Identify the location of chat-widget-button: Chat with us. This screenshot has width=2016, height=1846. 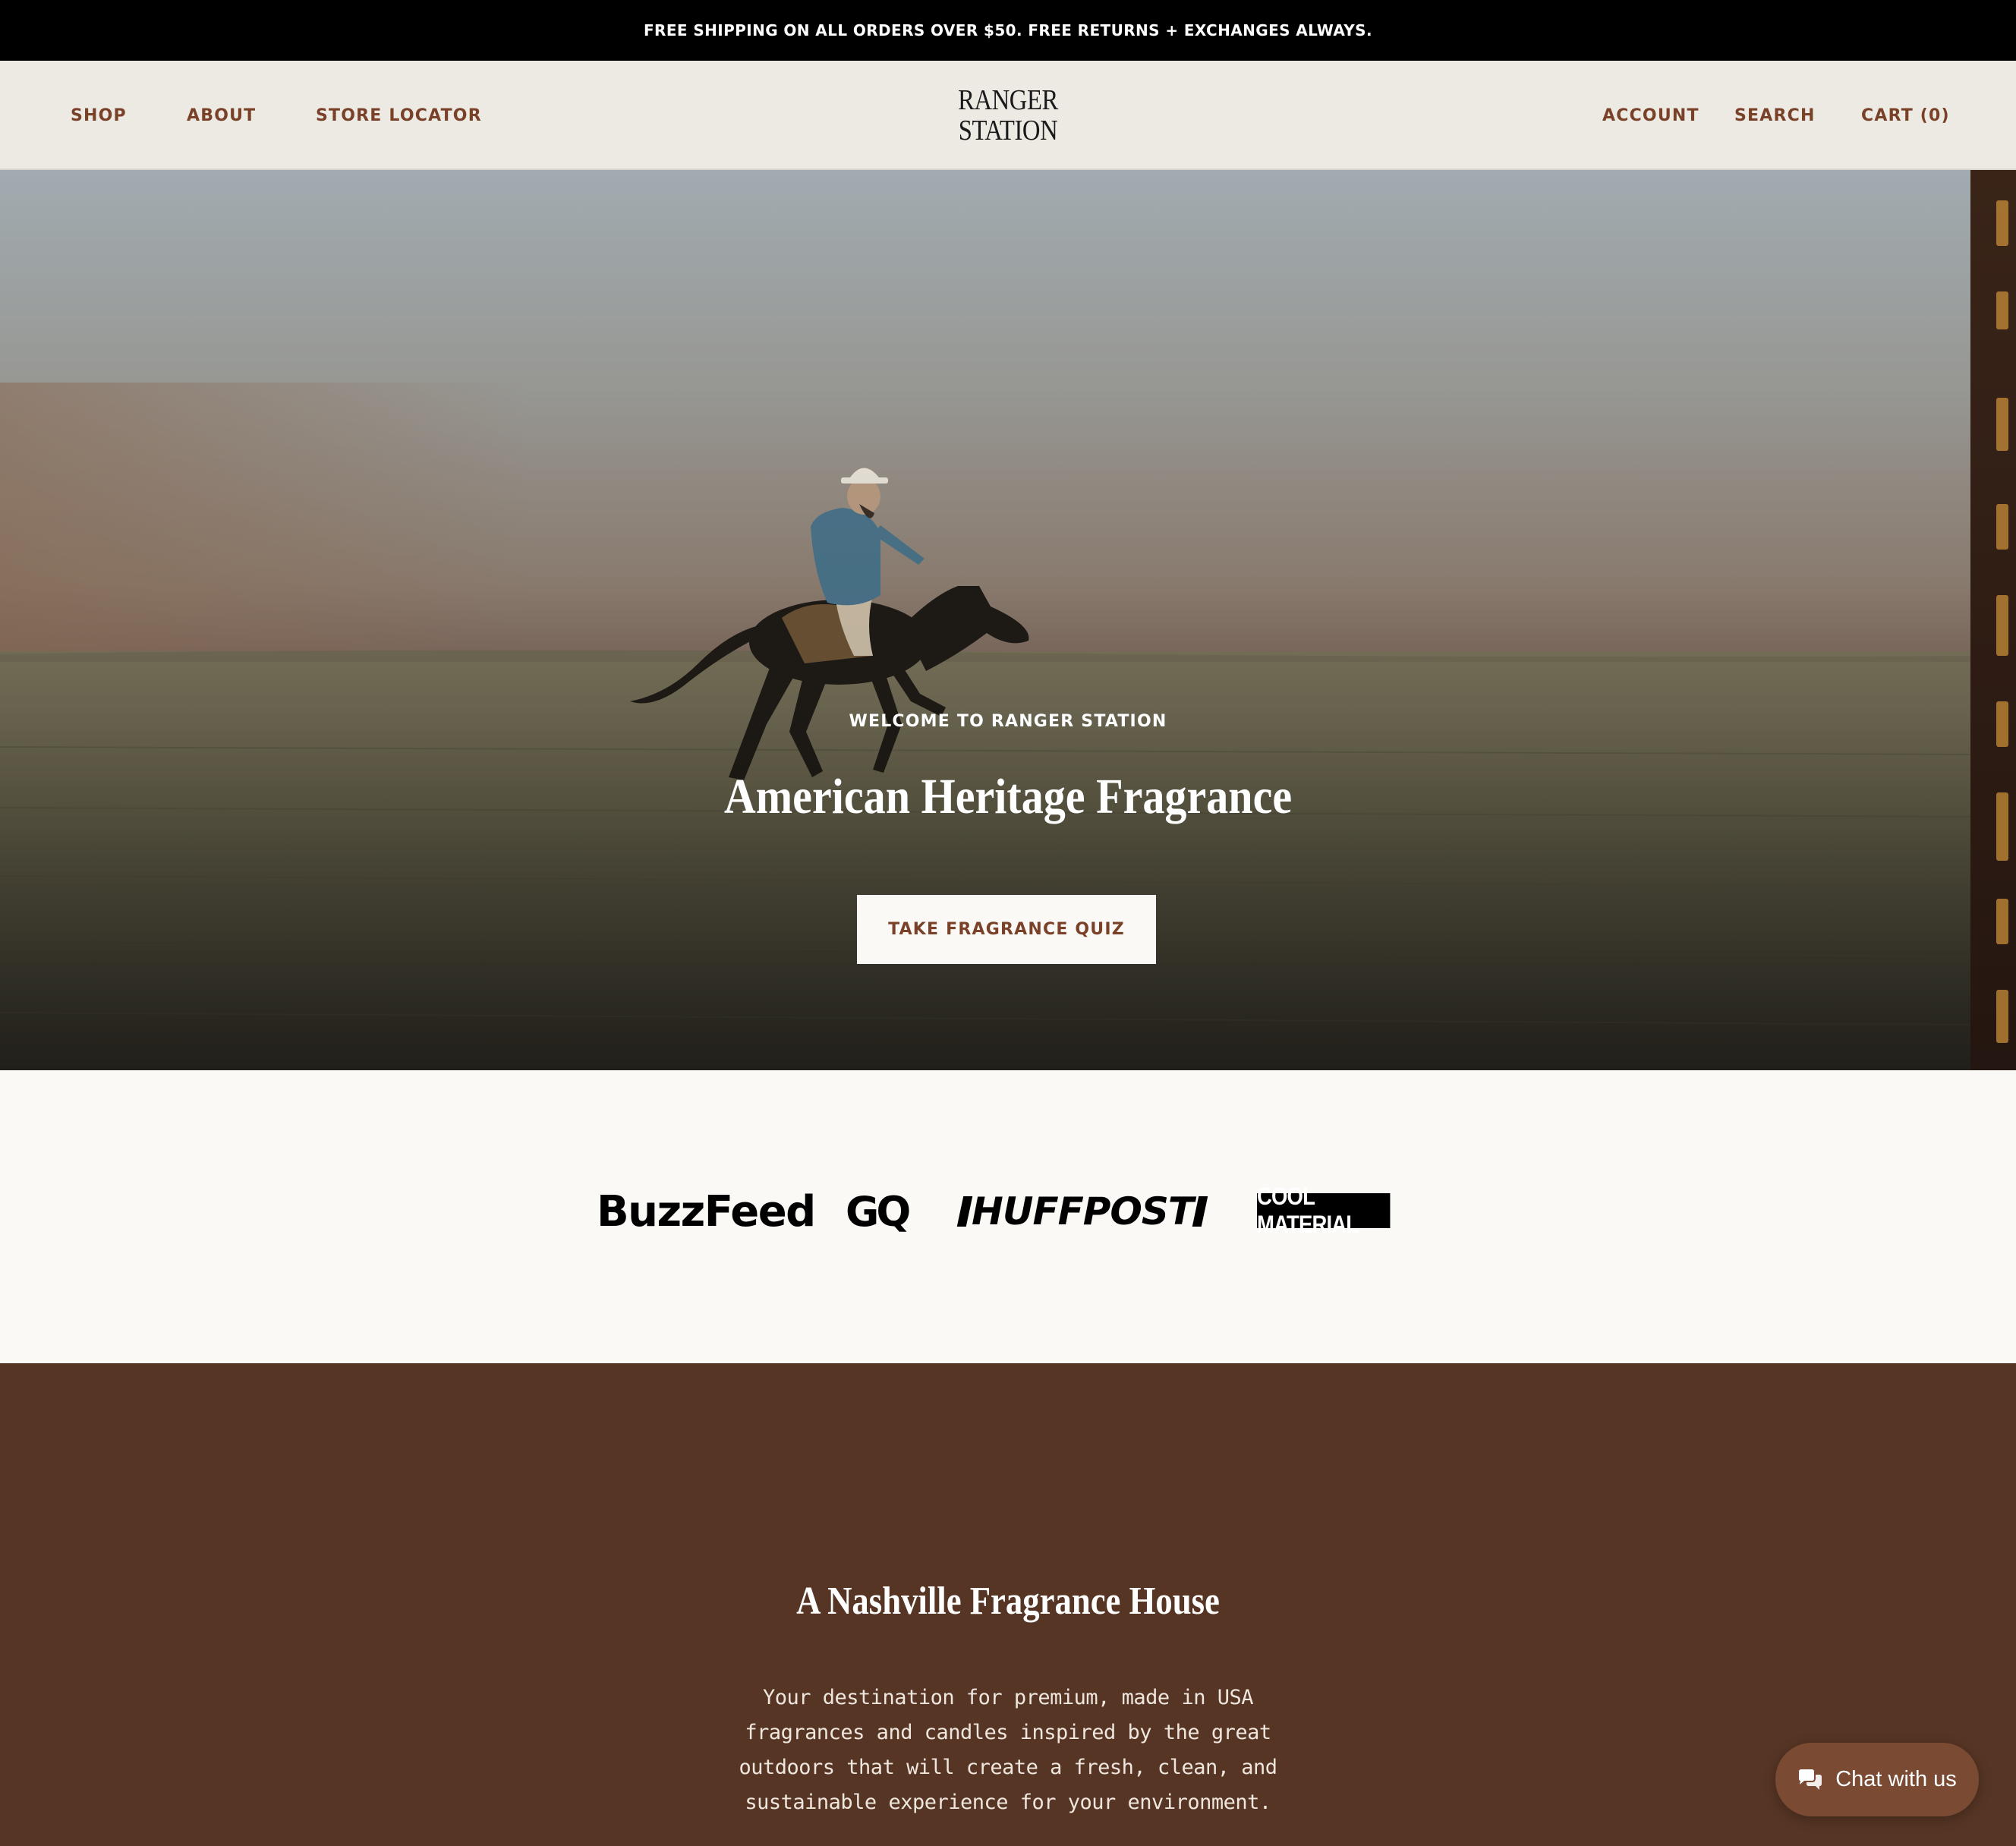
(1877, 1779).